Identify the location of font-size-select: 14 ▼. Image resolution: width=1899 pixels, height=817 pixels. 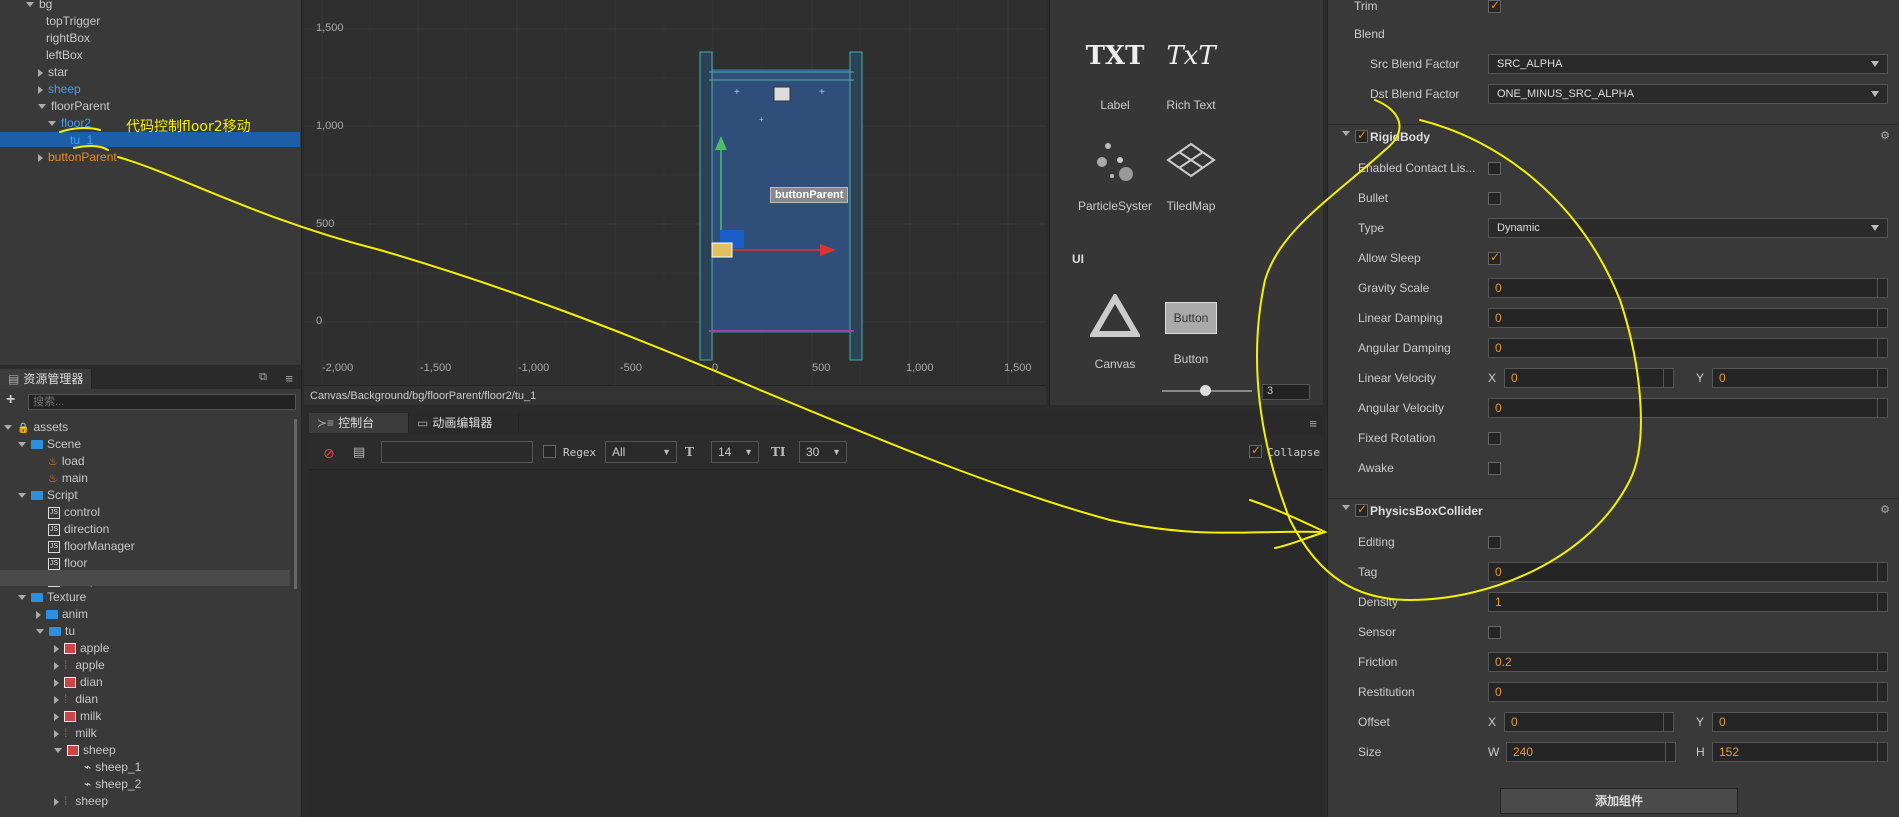
(735, 452).